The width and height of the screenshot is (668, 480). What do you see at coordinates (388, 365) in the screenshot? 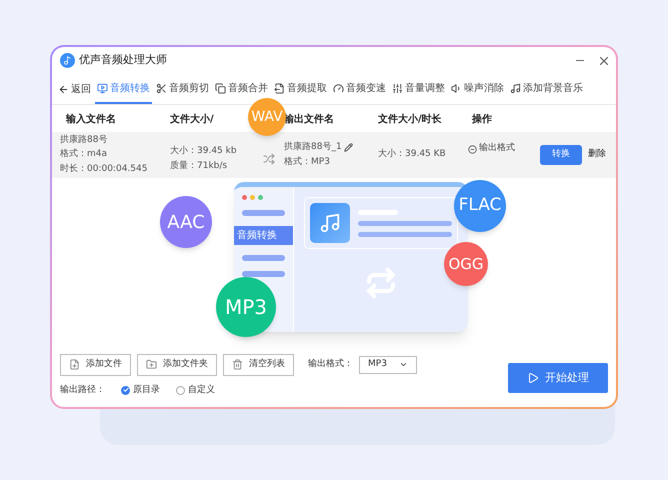
I see `format-dropdown: MP3` at bounding box center [388, 365].